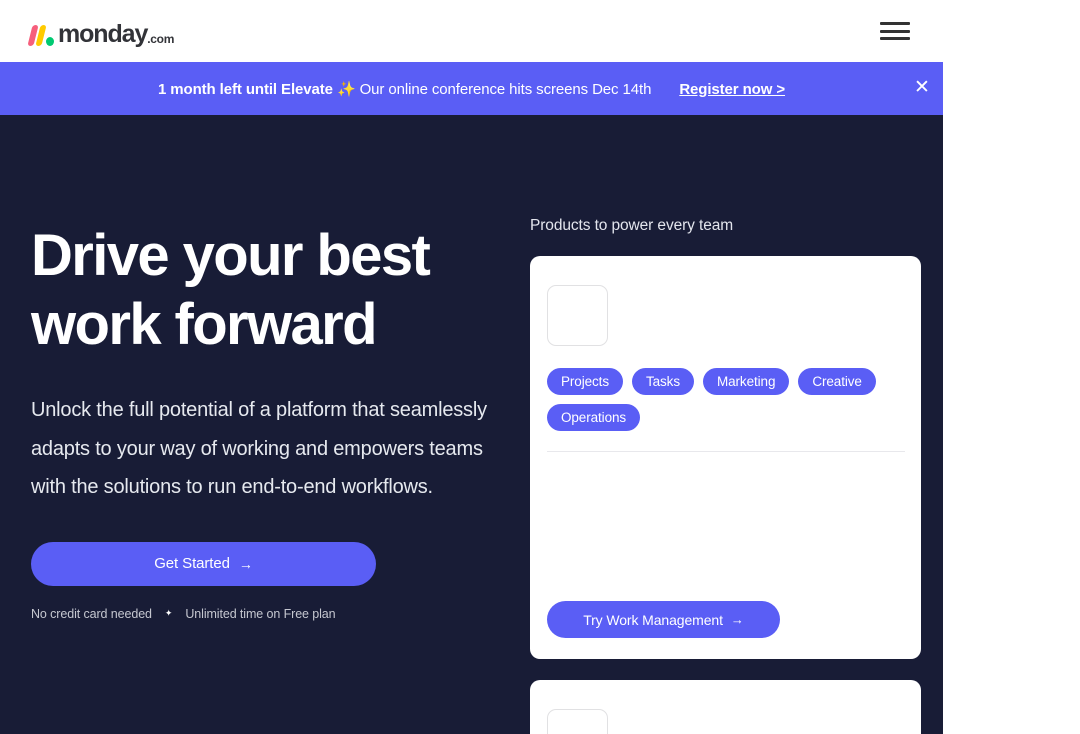  What do you see at coordinates (346, 89) in the screenshot?
I see `sparkle-icon: ✨` at bounding box center [346, 89].